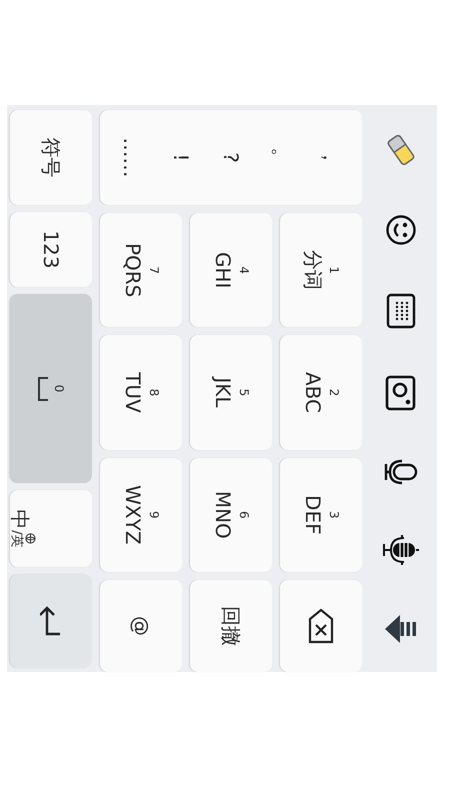 The width and height of the screenshot is (450, 800). Describe the element at coordinates (141, 270) in the screenshot. I see `letter-key: 7 PQRS` at that location.